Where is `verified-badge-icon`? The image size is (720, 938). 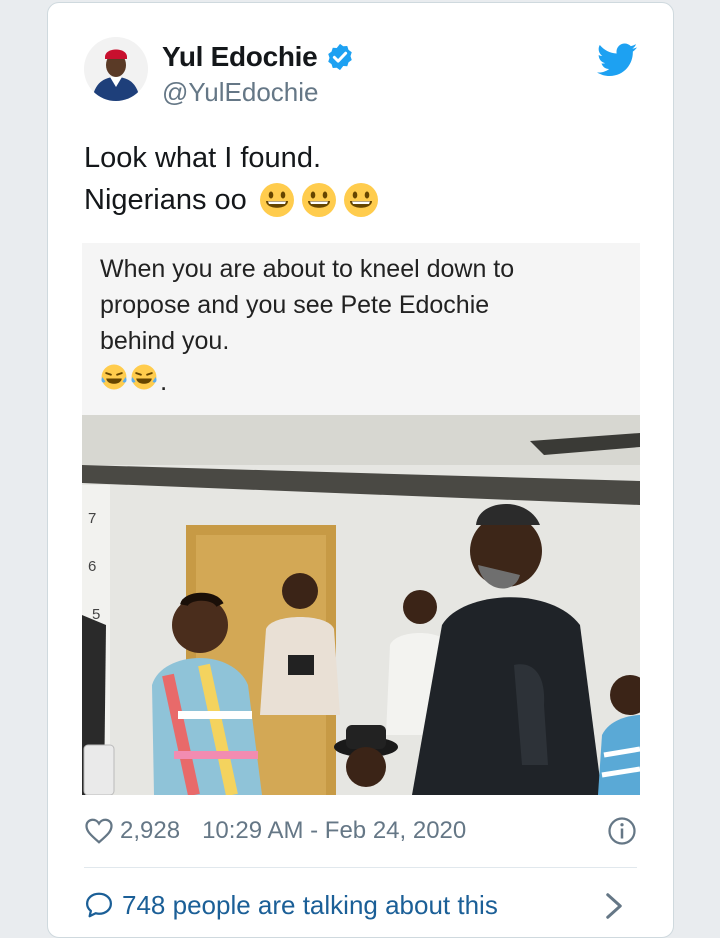
verified-badge-icon is located at coordinates (340, 57).